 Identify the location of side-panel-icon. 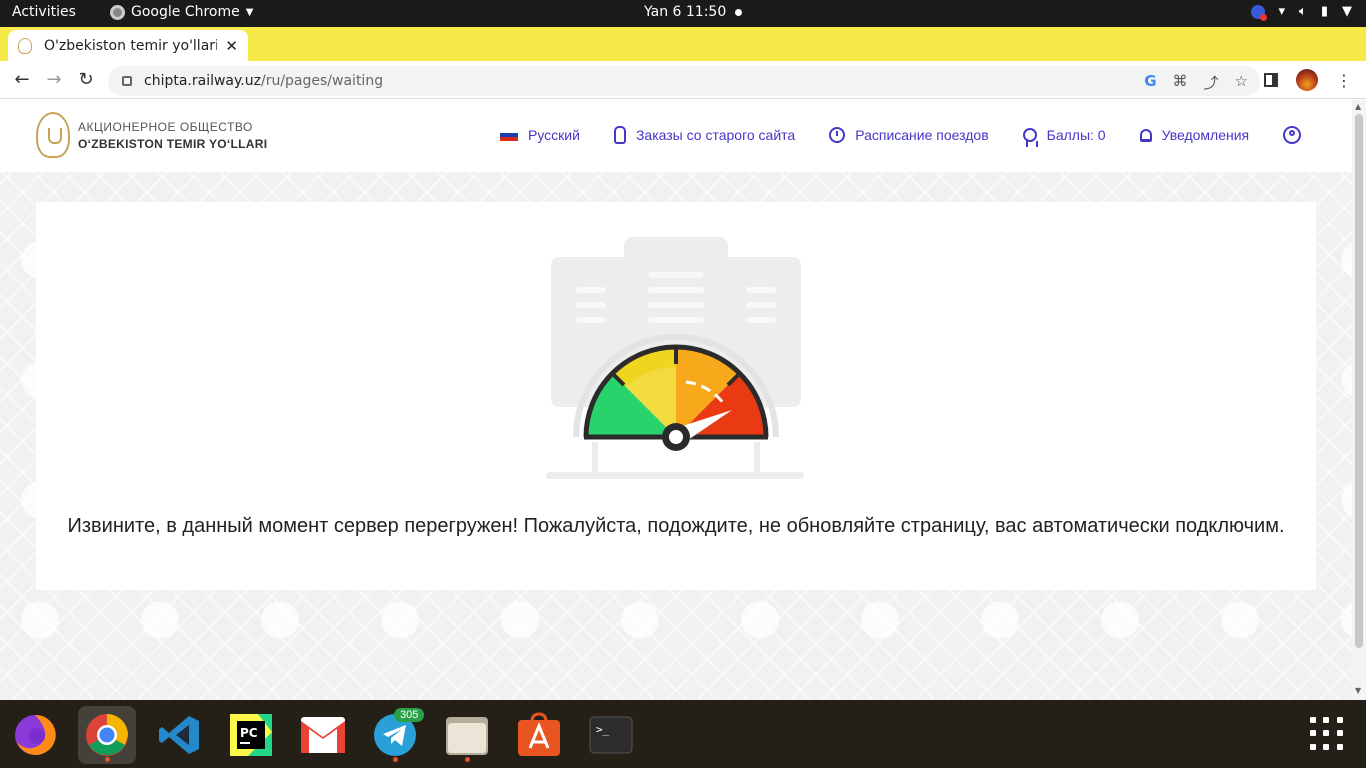
(1271, 80).